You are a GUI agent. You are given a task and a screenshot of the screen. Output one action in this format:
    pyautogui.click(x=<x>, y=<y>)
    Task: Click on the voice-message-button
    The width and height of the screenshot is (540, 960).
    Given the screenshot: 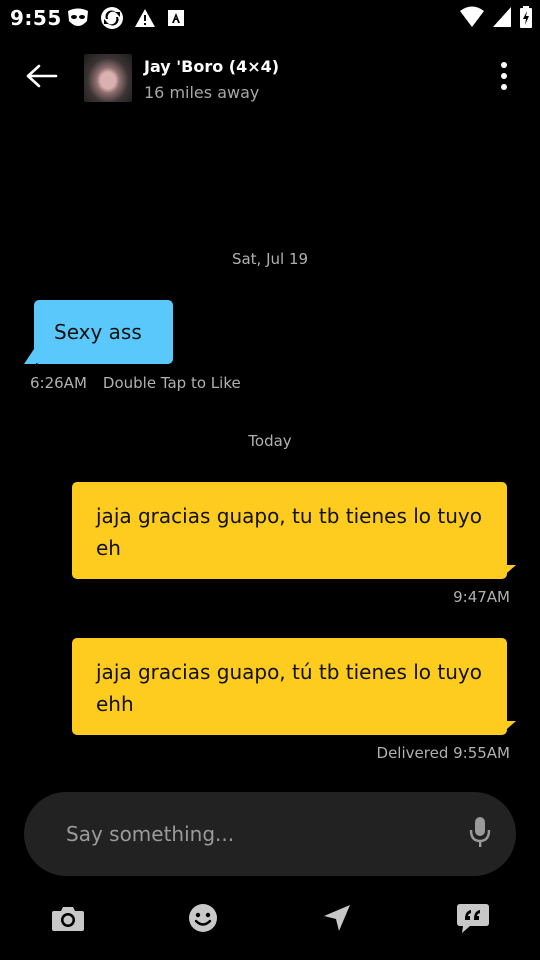 What is the action you would take?
    pyautogui.click(x=480, y=834)
    